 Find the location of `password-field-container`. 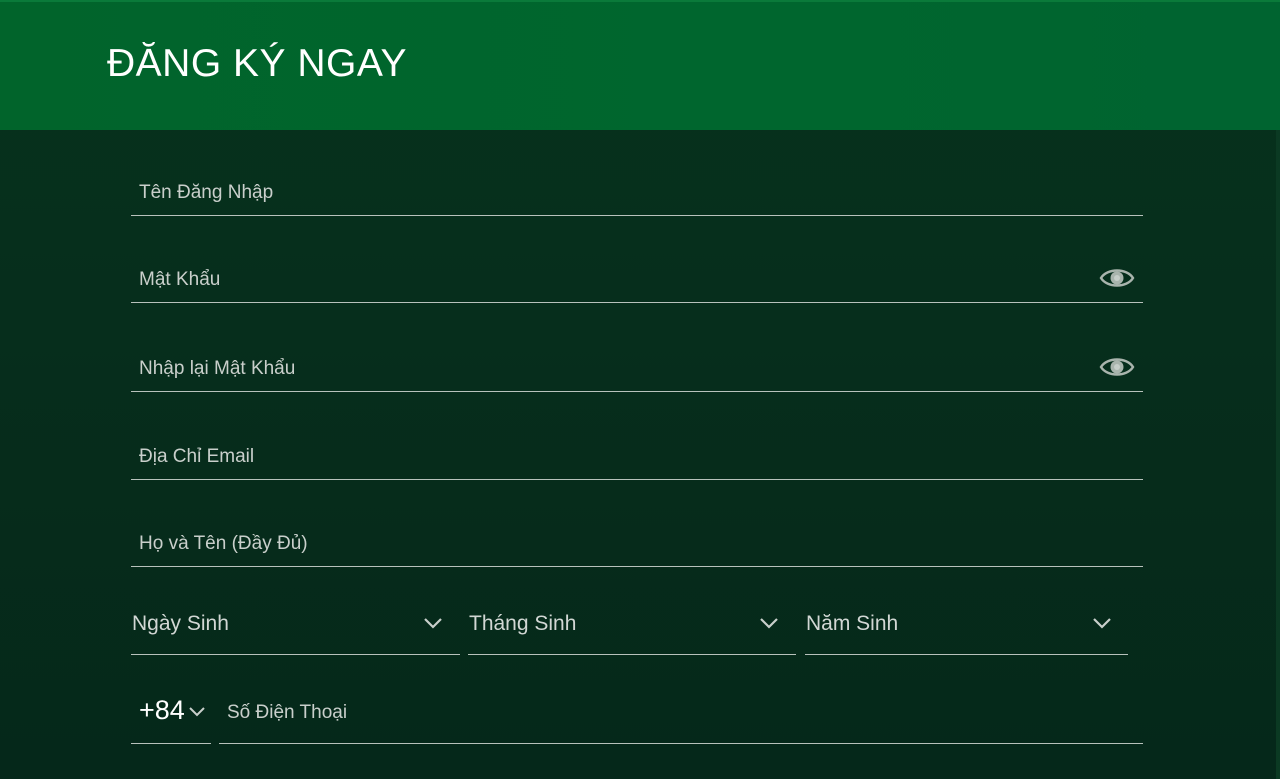

password-field-container is located at coordinates (637, 281).